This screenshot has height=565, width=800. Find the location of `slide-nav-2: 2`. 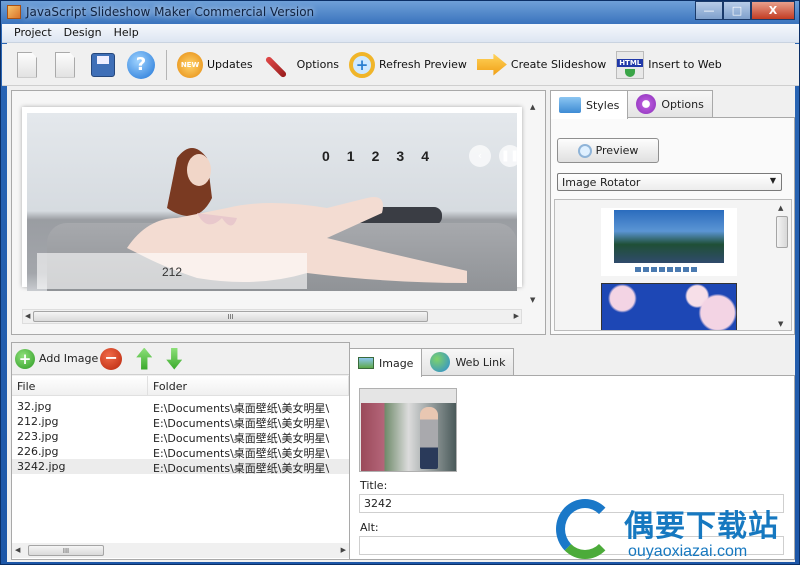

slide-nav-2: 2 is located at coordinates (376, 156).